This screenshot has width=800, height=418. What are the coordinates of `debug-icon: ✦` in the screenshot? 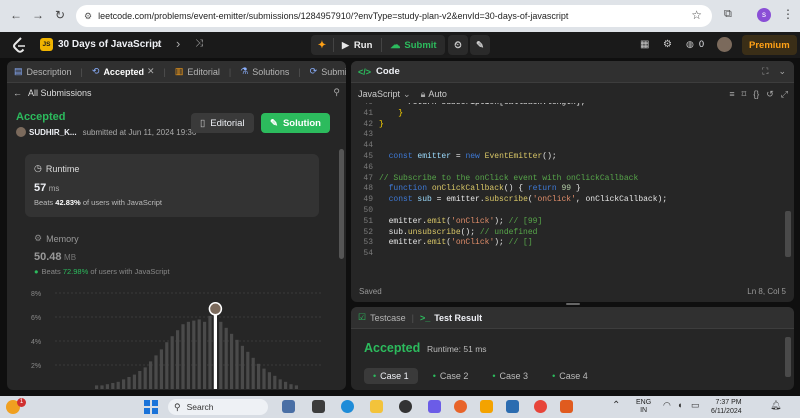 It's located at (322, 45).